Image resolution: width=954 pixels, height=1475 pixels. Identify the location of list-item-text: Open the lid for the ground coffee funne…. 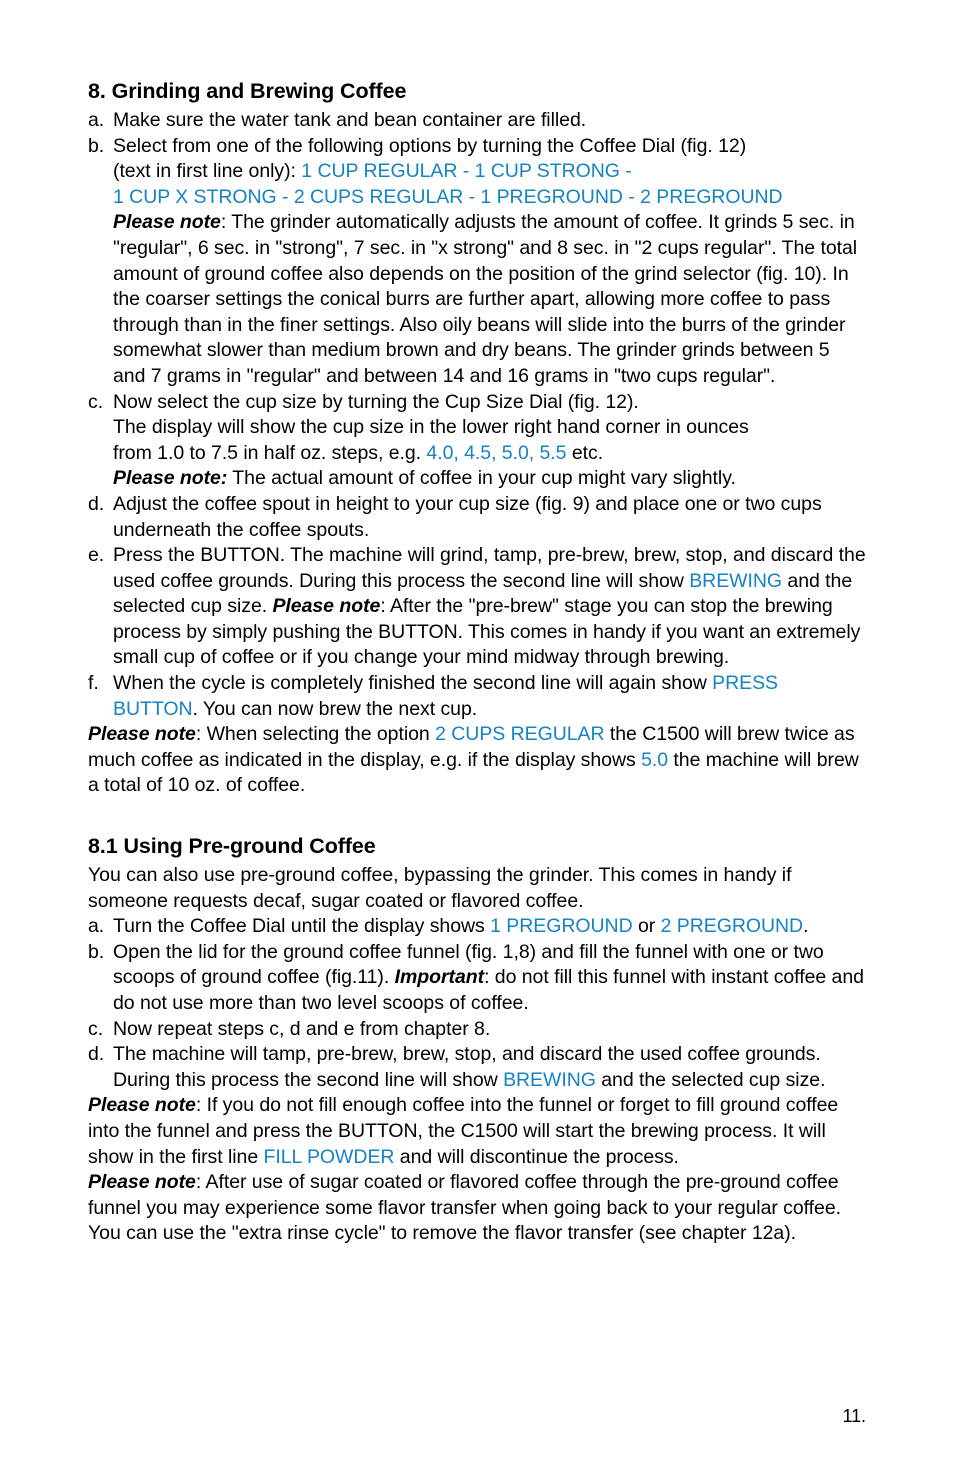
(489, 978).